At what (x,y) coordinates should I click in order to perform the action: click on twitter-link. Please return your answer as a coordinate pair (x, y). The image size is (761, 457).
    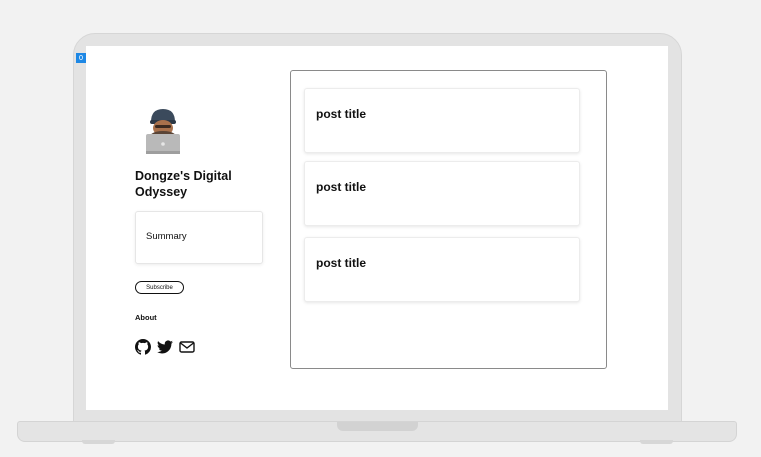
    Looking at the image, I should click on (165, 347).